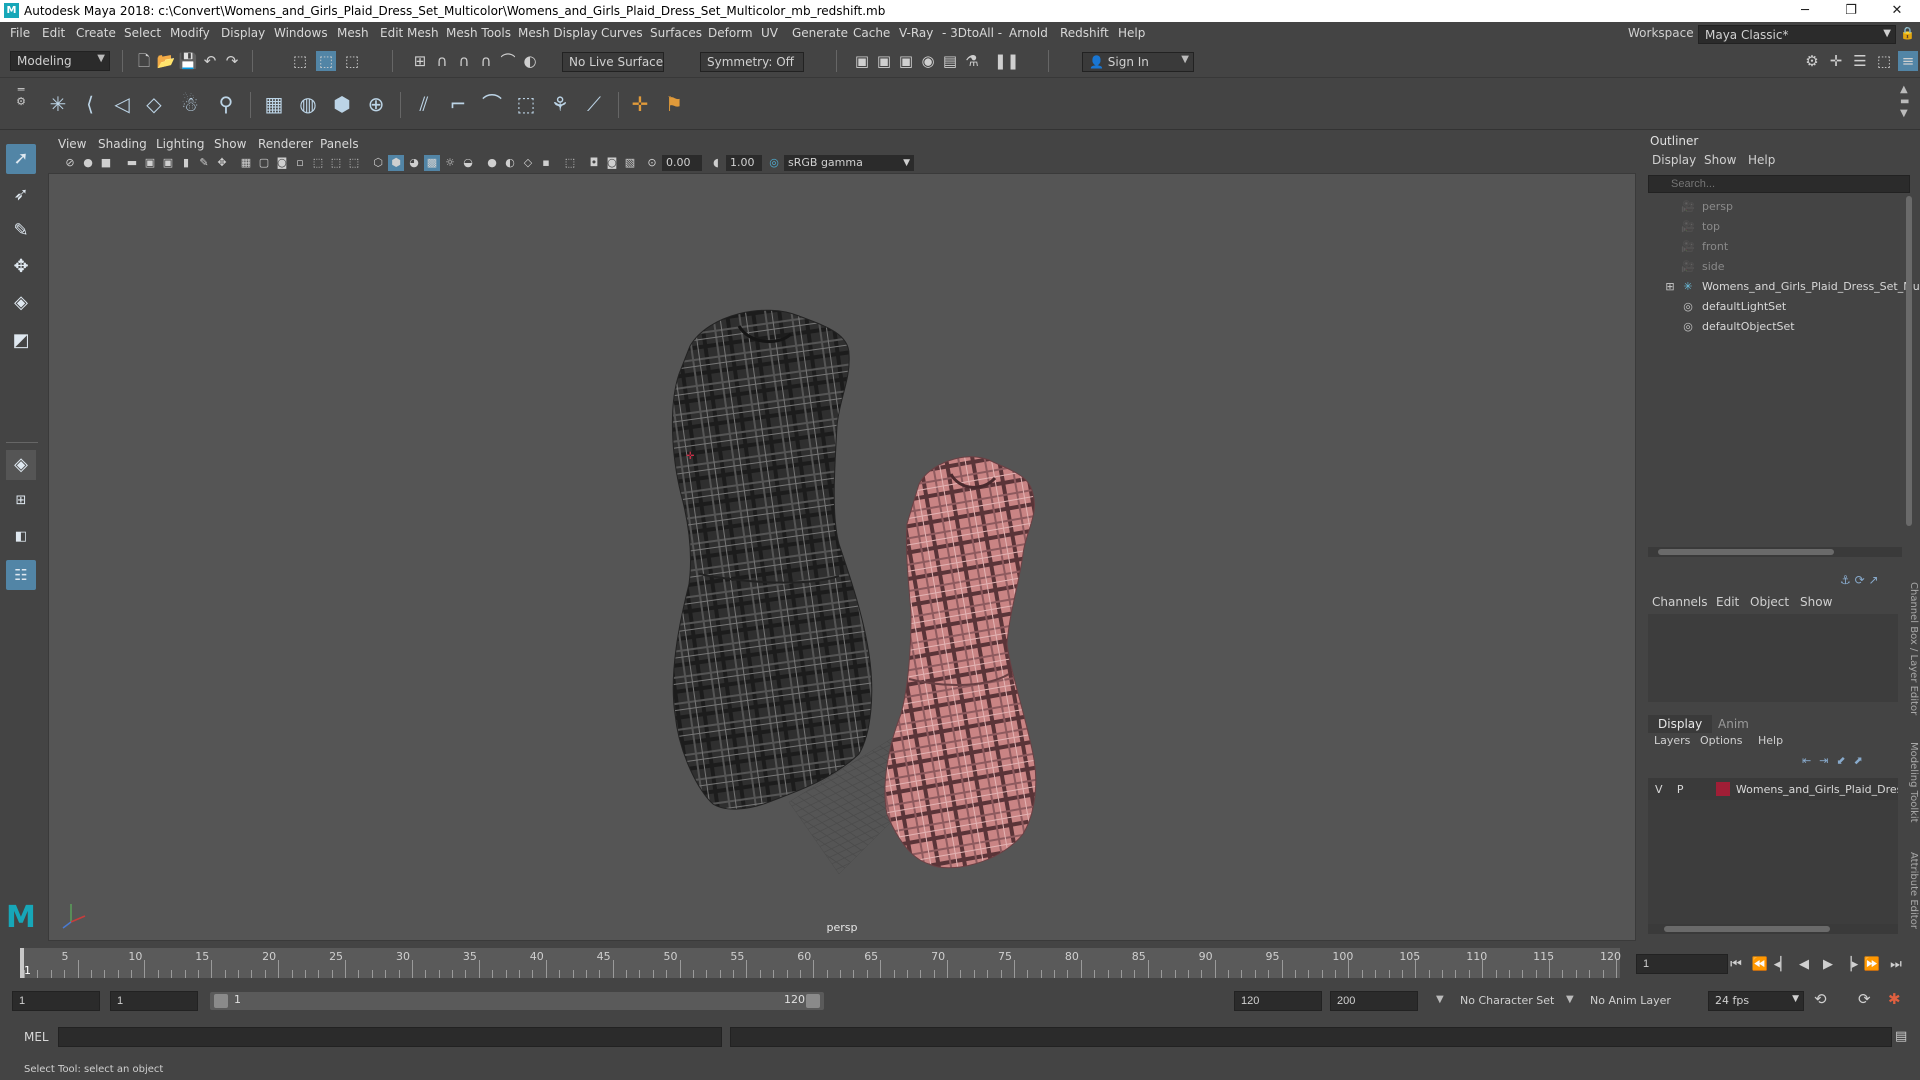 The image size is (1920, 1080). What do you see at coordinates (1131, 33) in the screenshot?
I see `menu-help: Help` at bounding box center [1131, 33].